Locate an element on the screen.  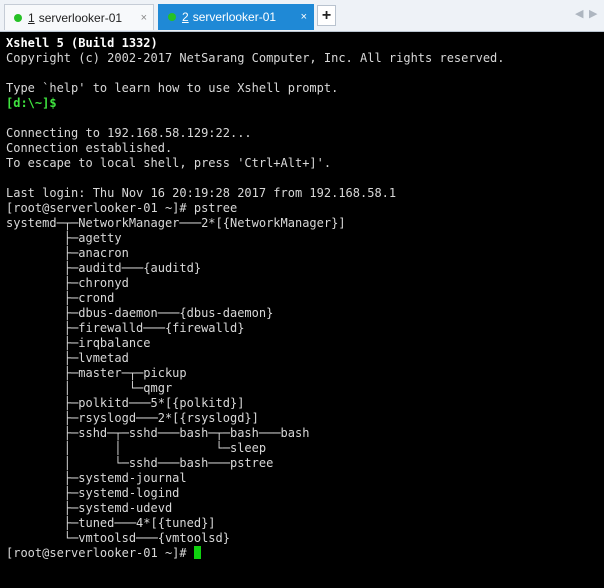
pstree-line: ├─systemd-udevd is located at coordinates (89, 508).